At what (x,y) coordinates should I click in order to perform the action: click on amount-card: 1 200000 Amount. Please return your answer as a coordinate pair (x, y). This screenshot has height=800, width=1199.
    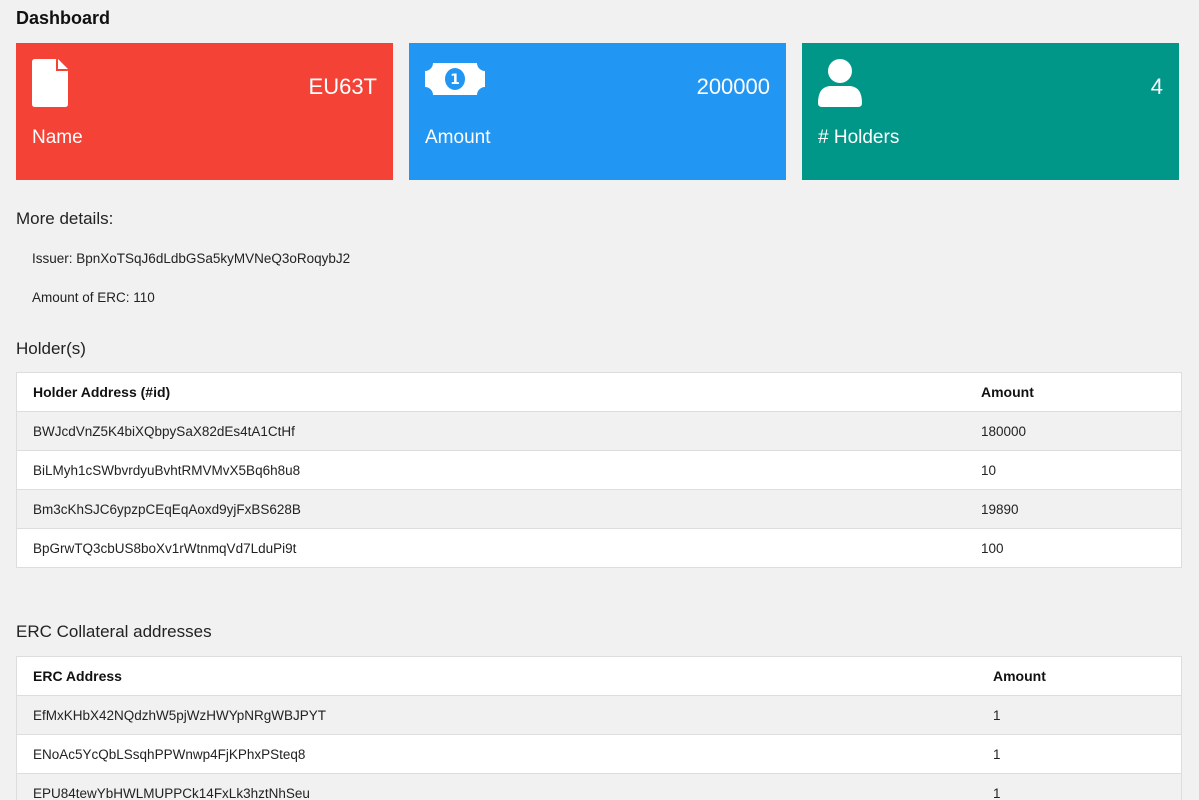
    Looking at the image, I should click on (597, 111).